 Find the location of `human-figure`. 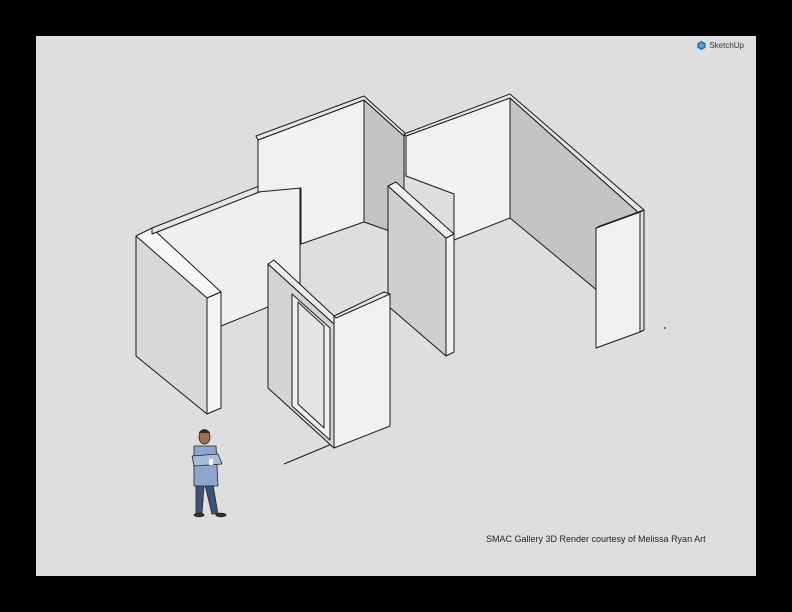

human-figure is located at coordinates (209, 473).